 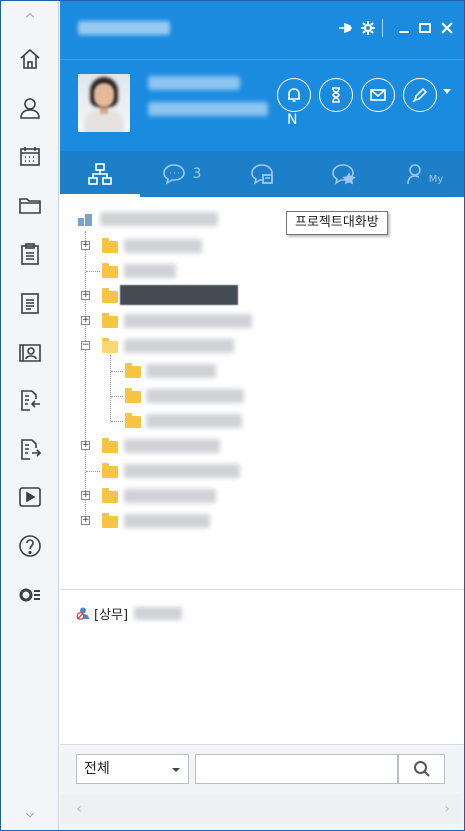 What do you see at coordinates (30, 449) in the screenshot?
I see `outbox-transfer-icon` at bounding box center [30, 449].